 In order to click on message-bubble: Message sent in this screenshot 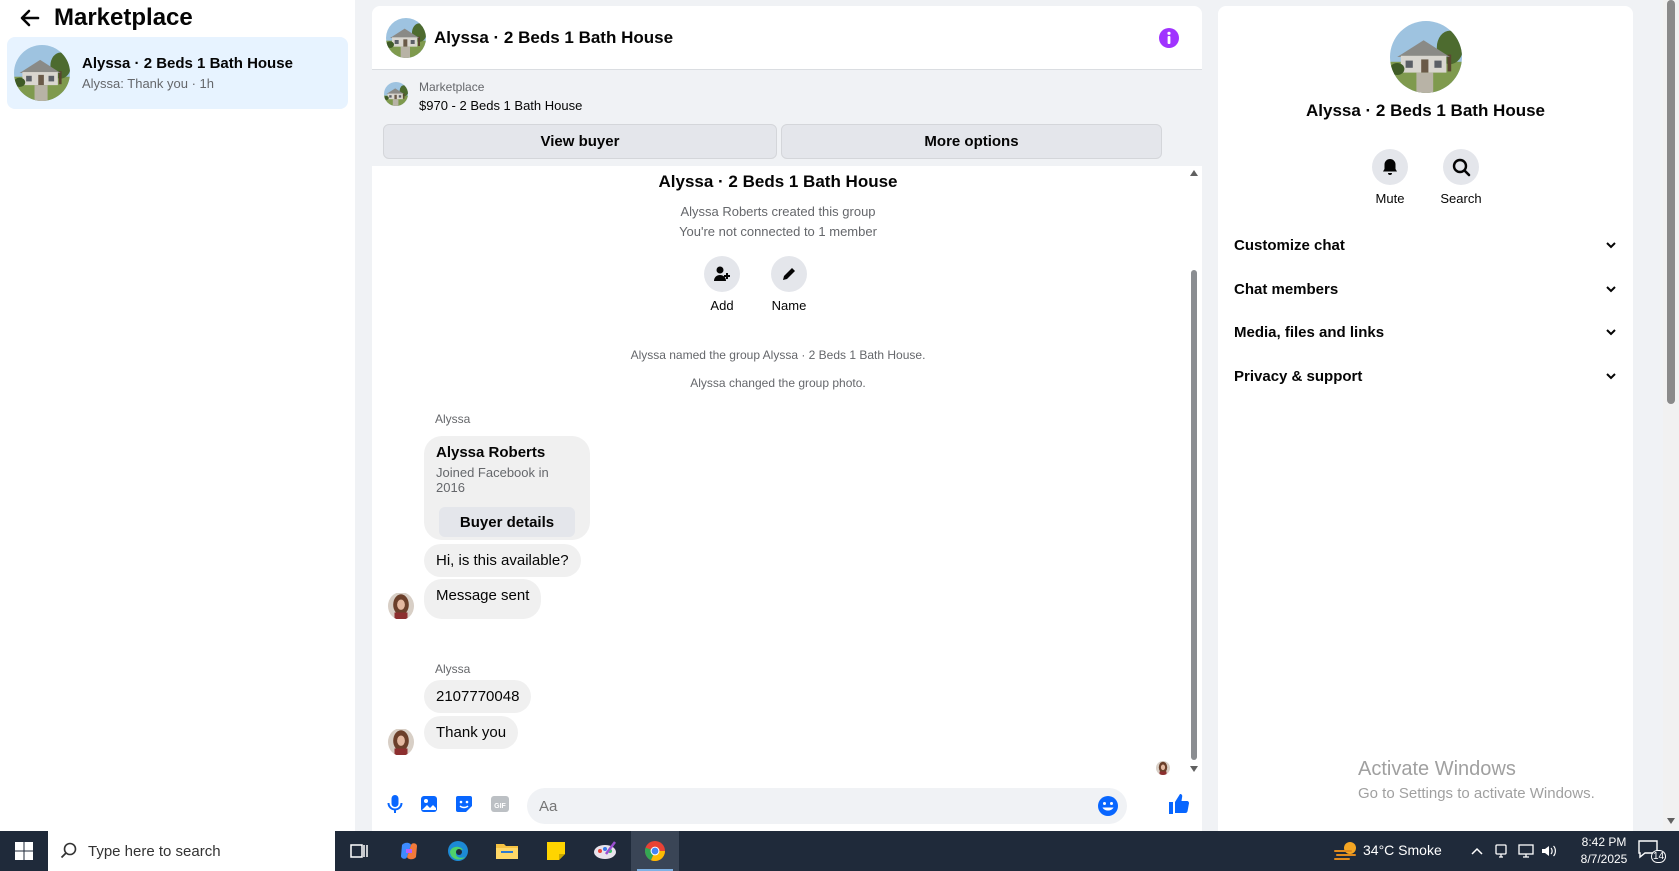, I will do `click(483, 599)`.